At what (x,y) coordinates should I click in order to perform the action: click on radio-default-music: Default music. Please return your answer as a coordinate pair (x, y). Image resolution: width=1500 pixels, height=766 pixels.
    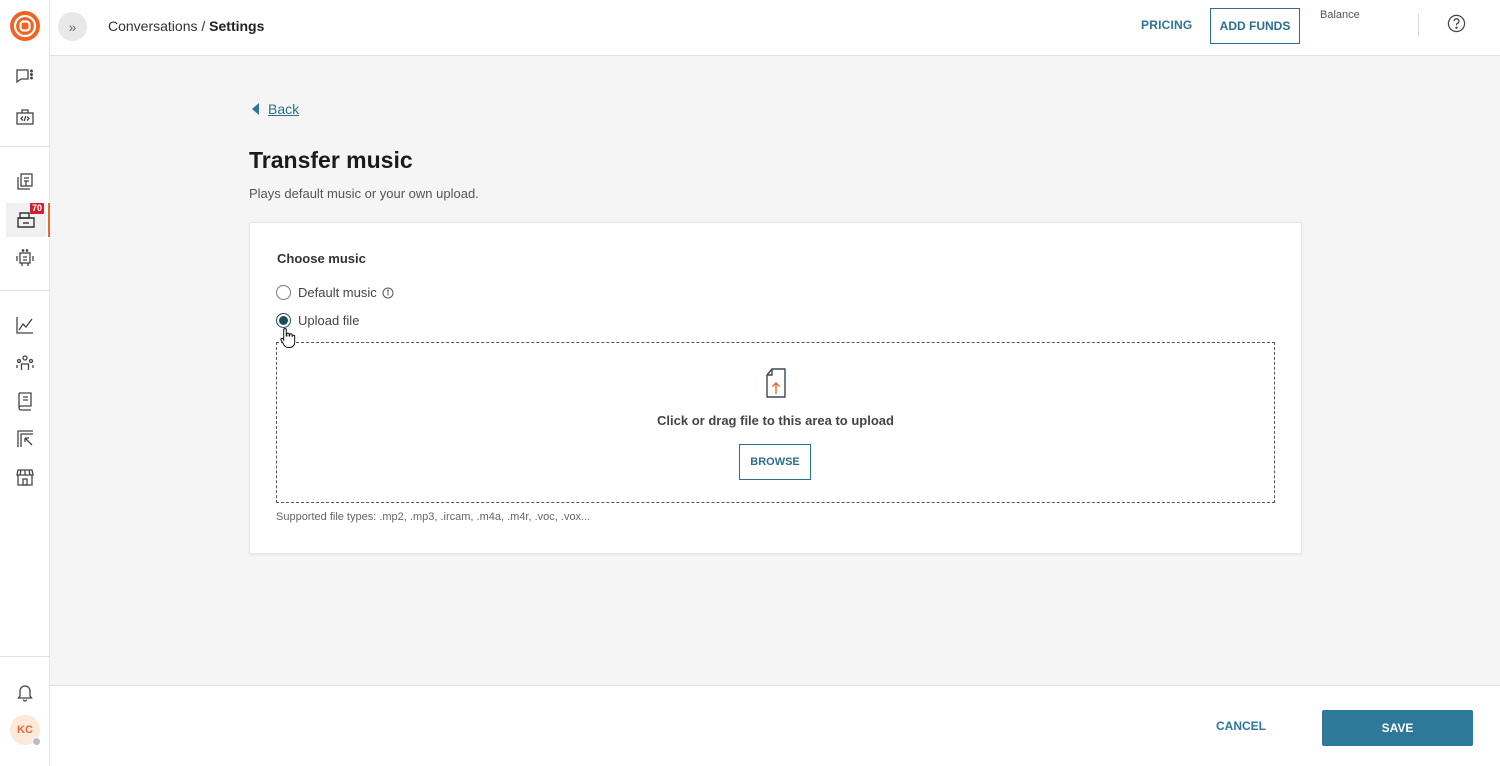
    Looking at the image, I should click on (335, 292).